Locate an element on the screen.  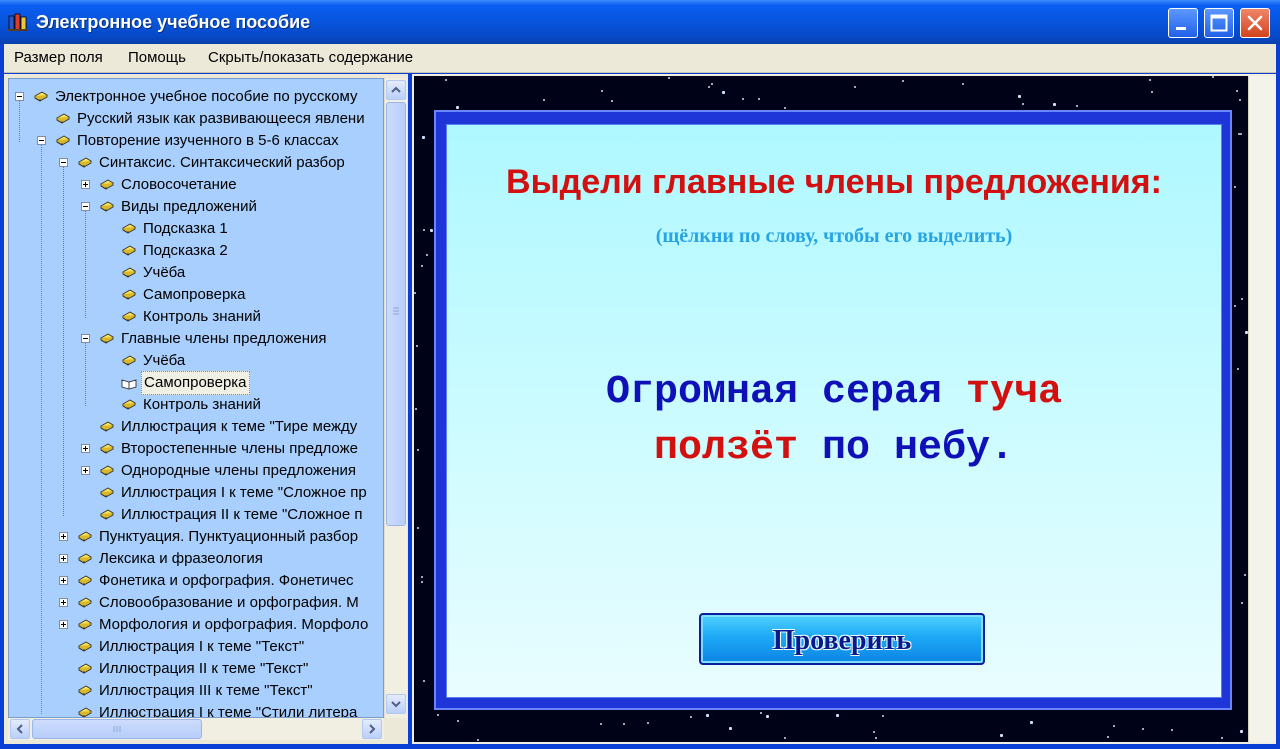
exercise-sentence: Огромная серая туча ползёт по небу. is located at coordinates (834, 421).